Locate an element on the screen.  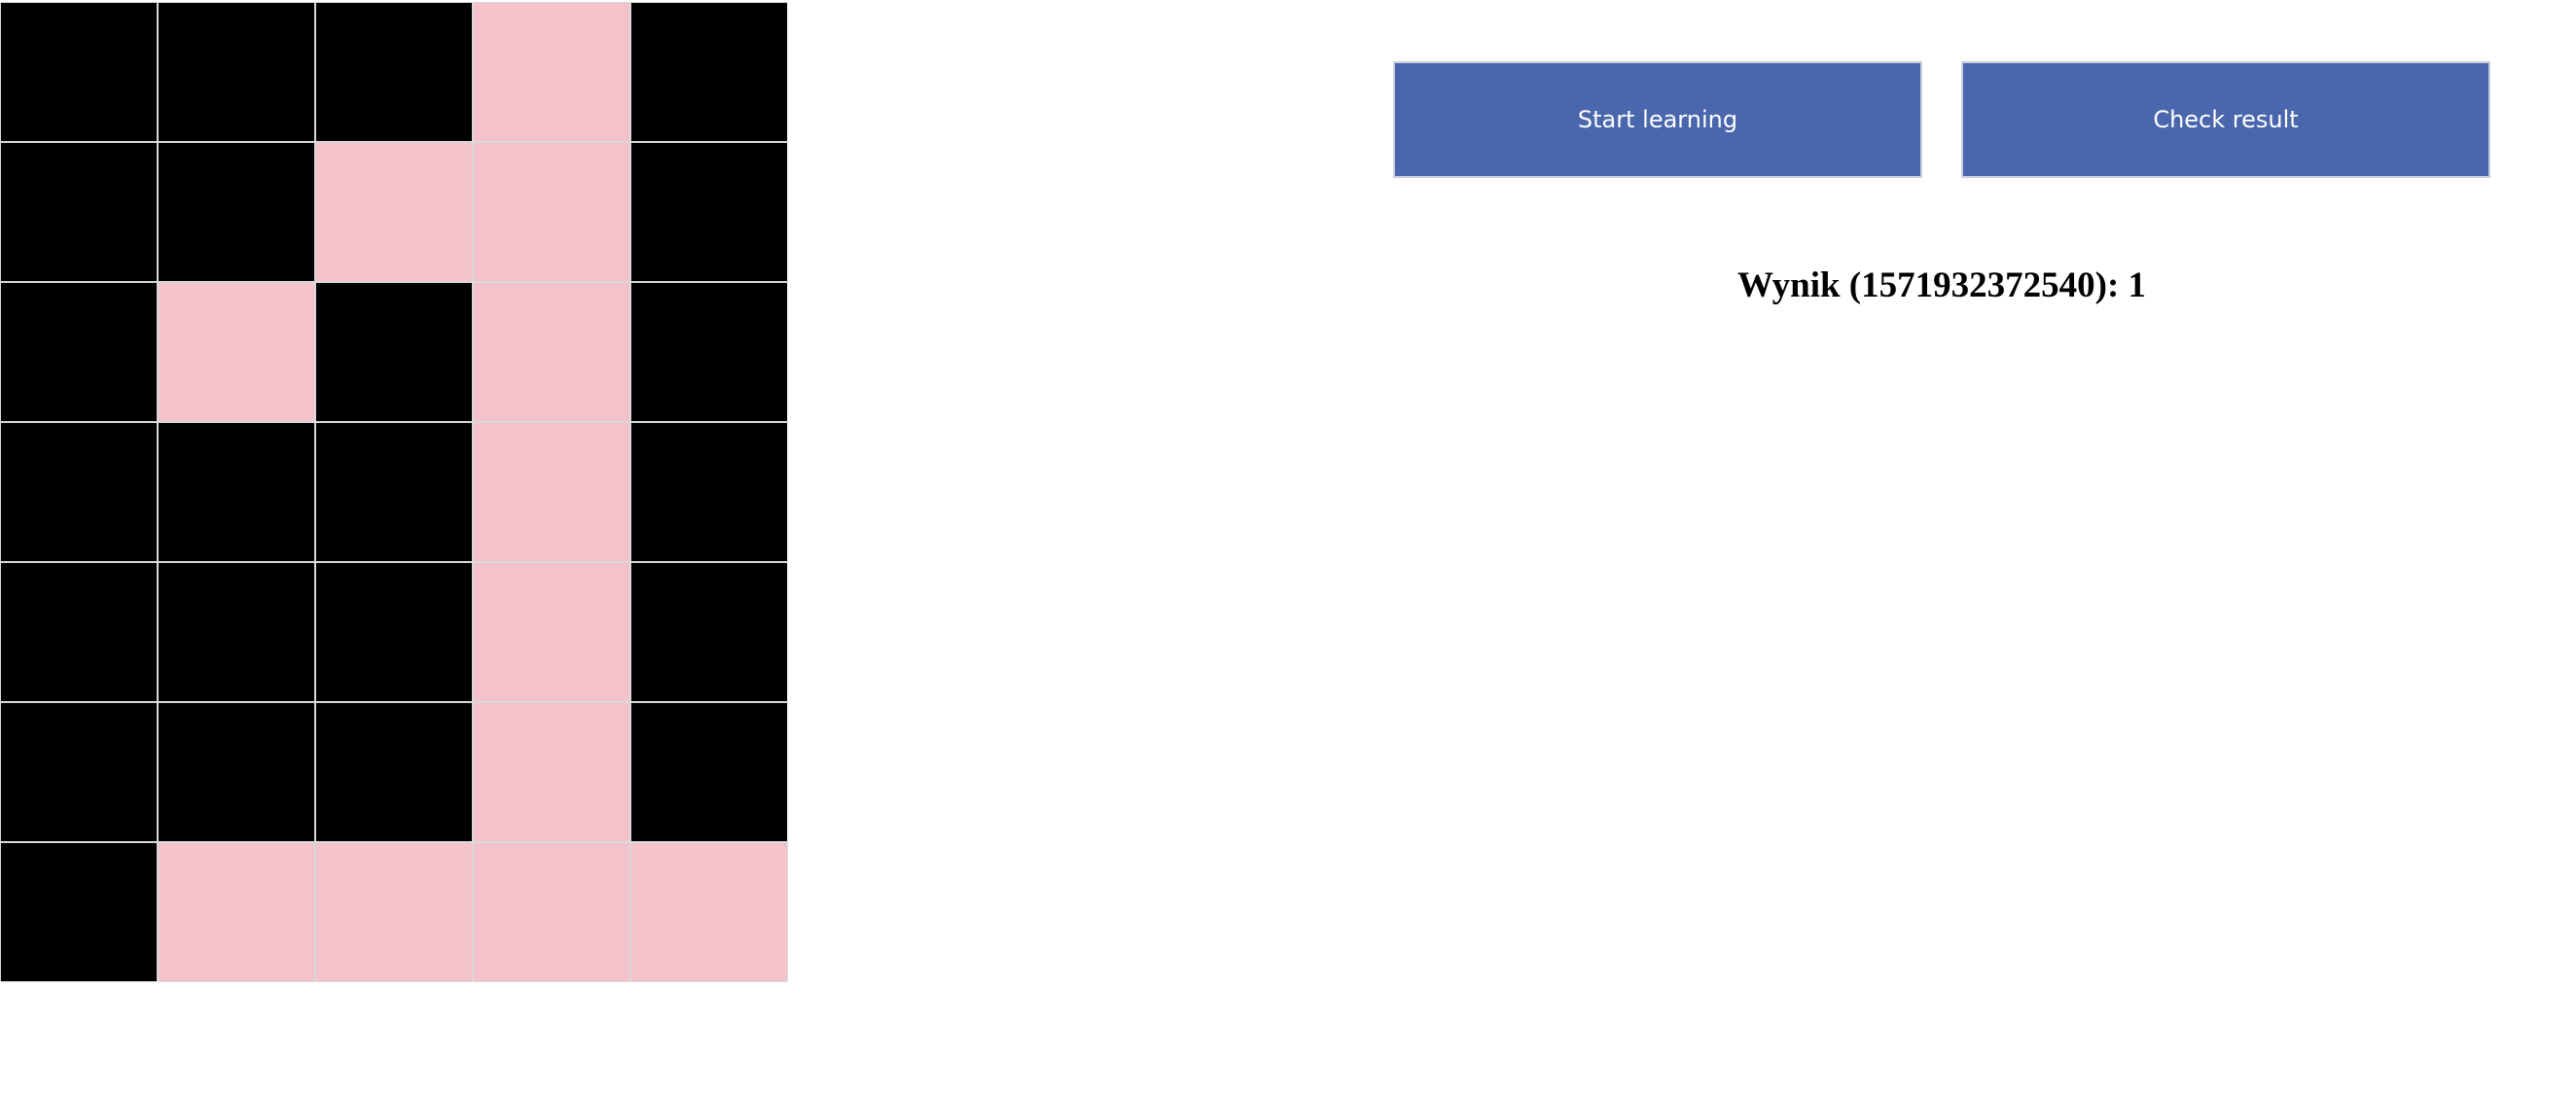
result-heading: Wynik (1571932372540): 1 is located at coordinates (1941, 285).